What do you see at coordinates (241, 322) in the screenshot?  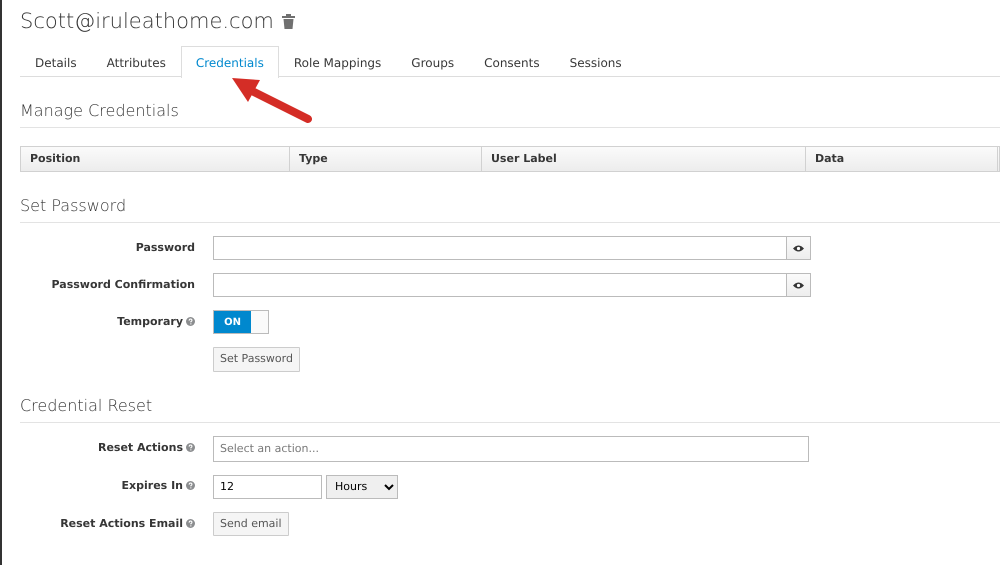 I see `toggle-switch: ON` at bounding box center [241, 322].